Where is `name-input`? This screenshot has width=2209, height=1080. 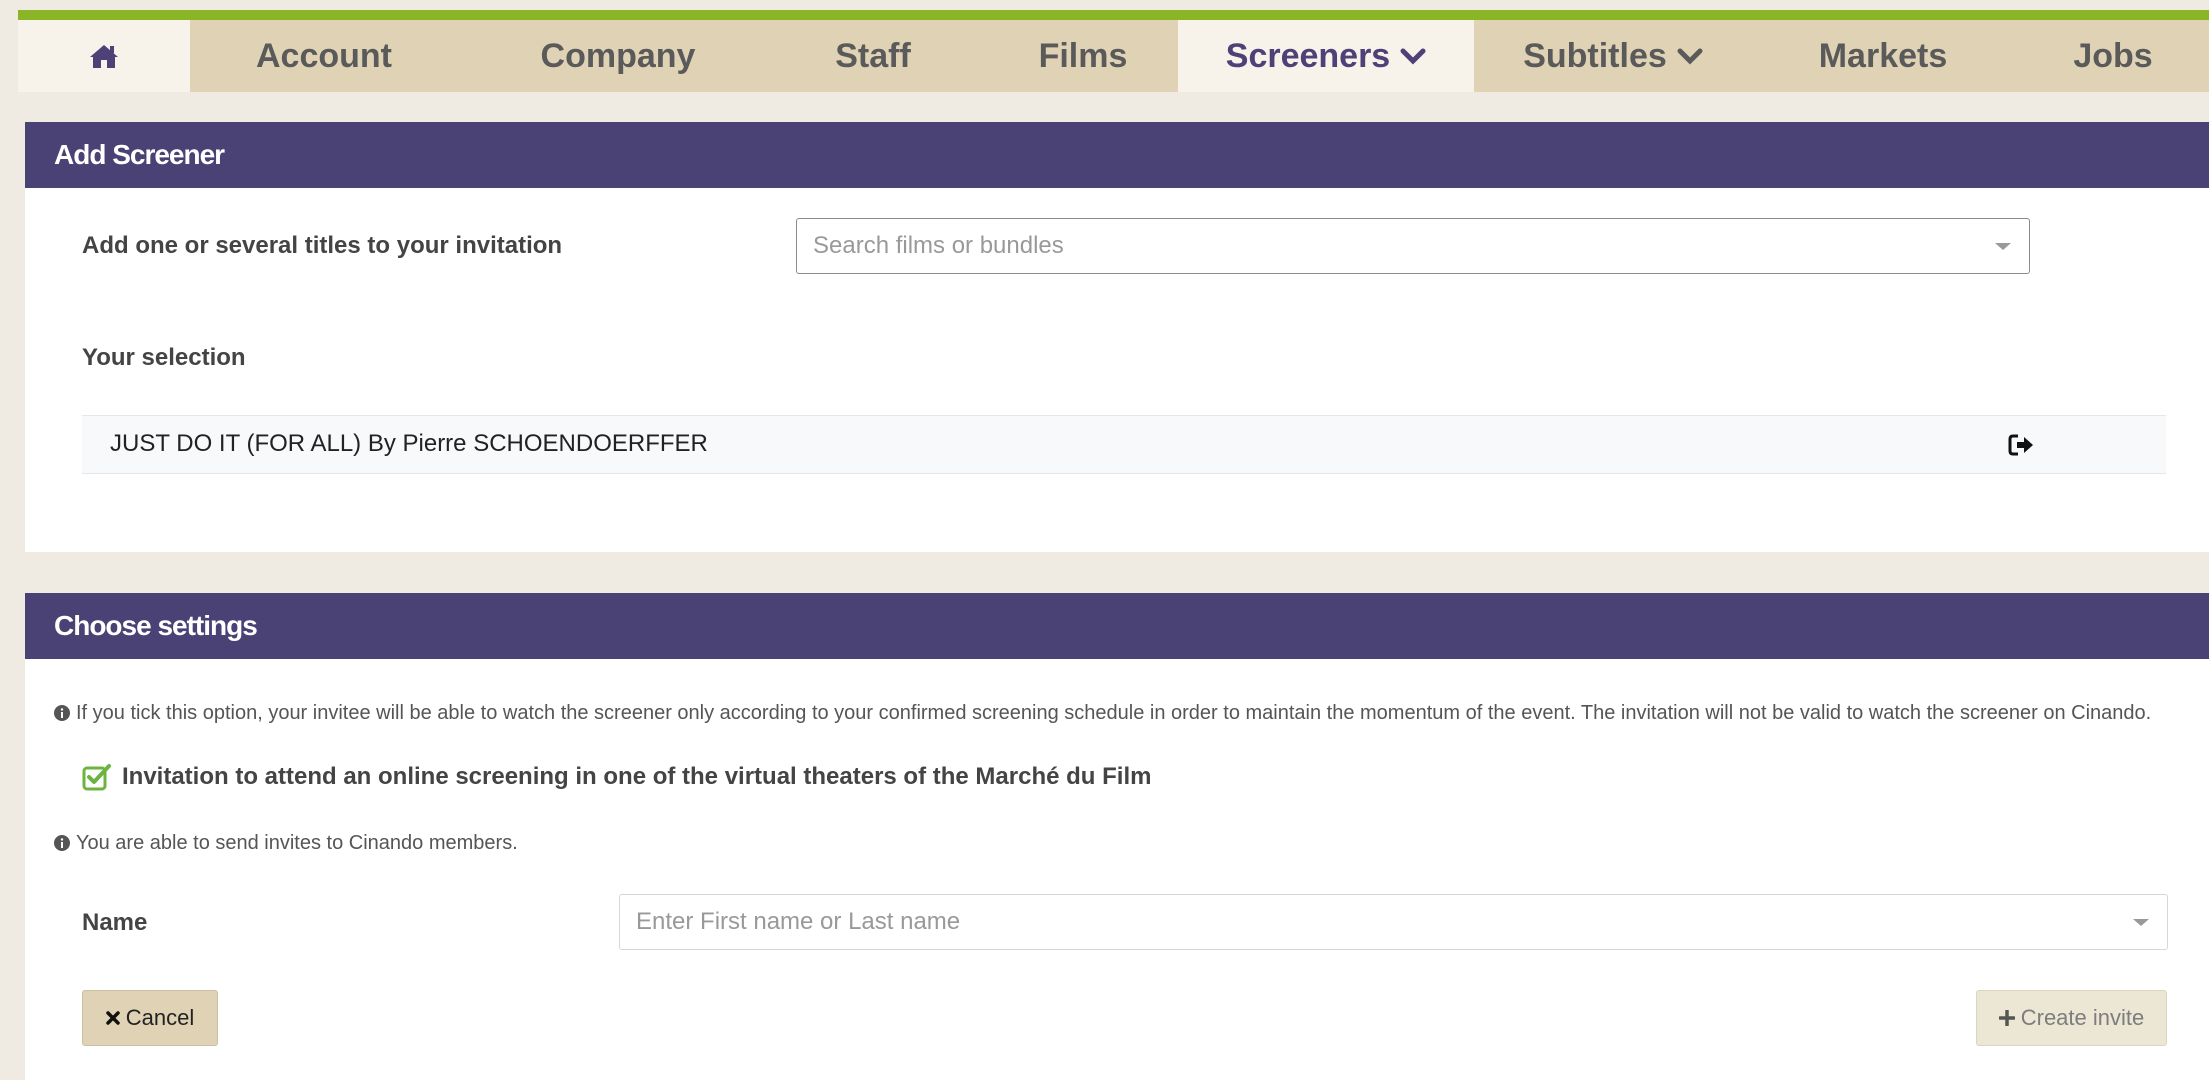 name-input is located at coordinates (1393, 922).